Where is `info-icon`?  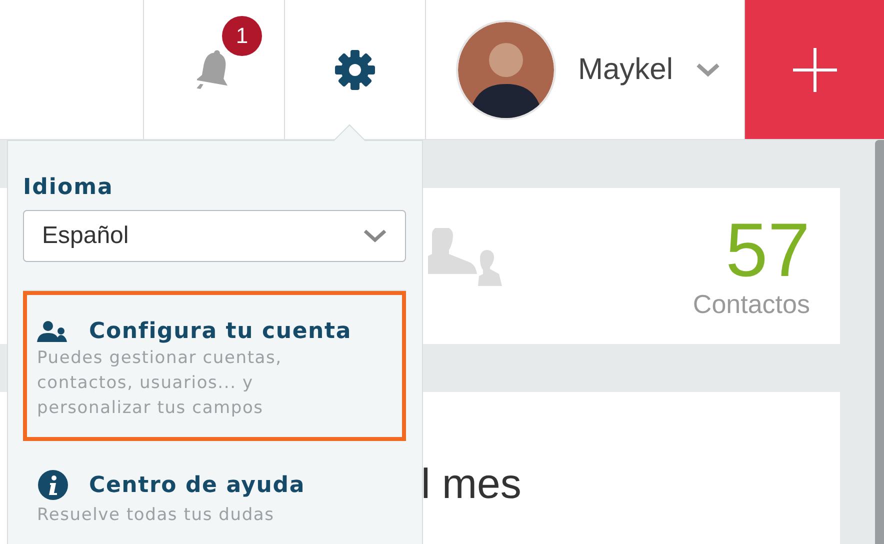
info-icon is located at coordinates (53, 485).